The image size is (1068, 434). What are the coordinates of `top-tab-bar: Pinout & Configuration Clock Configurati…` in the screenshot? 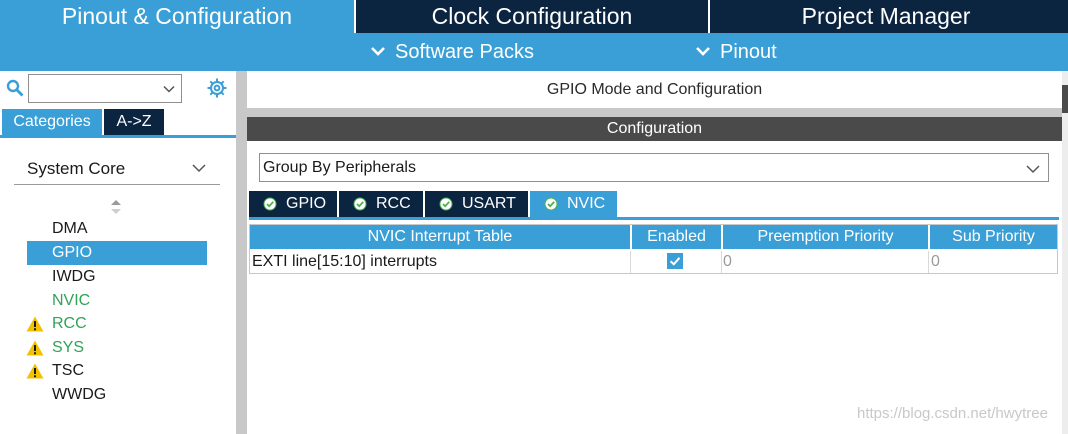 It's located at (534, 16).